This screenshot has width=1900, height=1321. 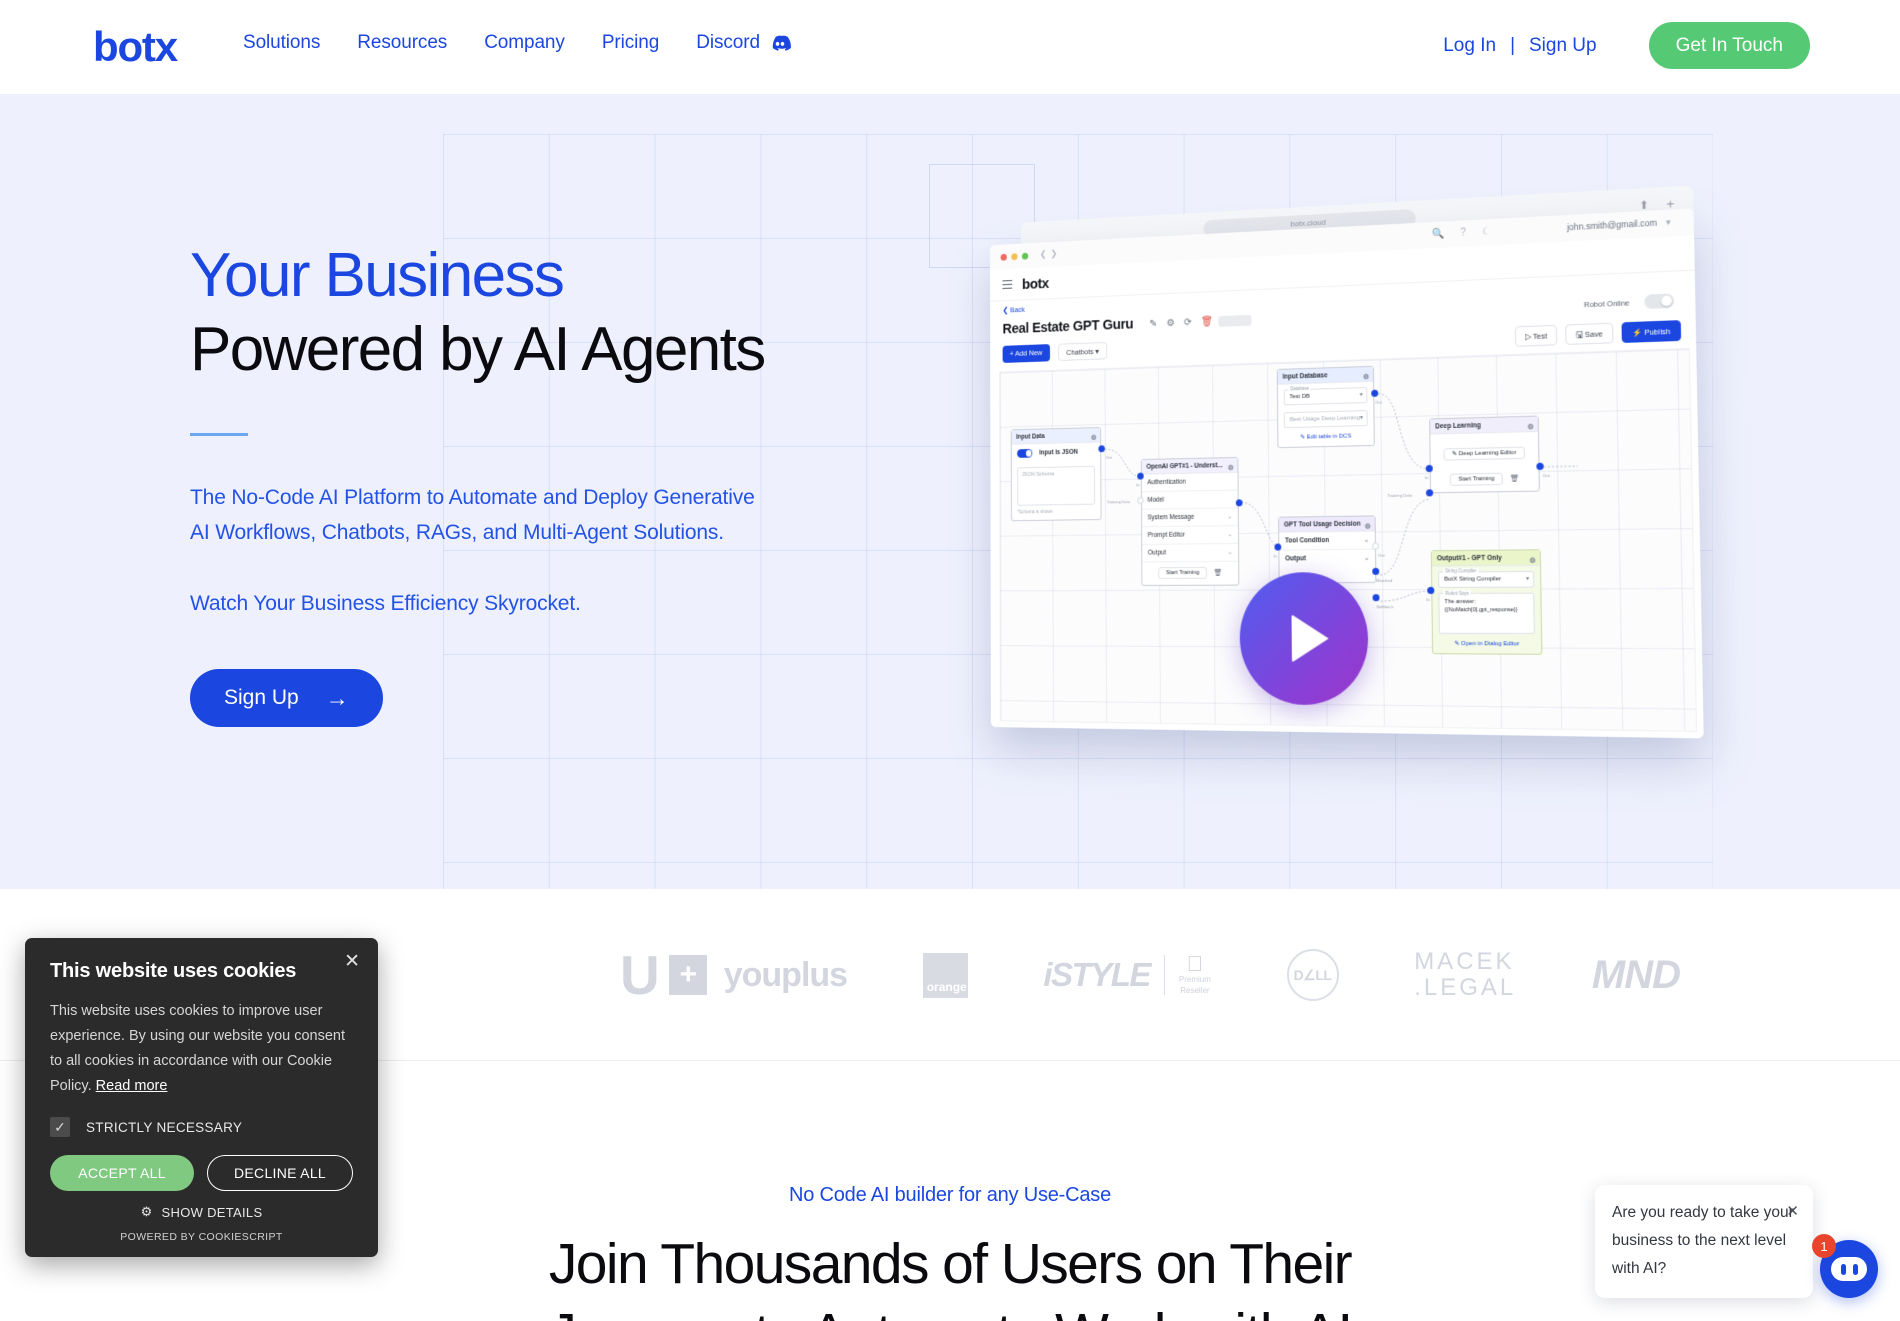 I want to click on istyle-wordmark: iSTYLE, so click(x=1097, y=974).